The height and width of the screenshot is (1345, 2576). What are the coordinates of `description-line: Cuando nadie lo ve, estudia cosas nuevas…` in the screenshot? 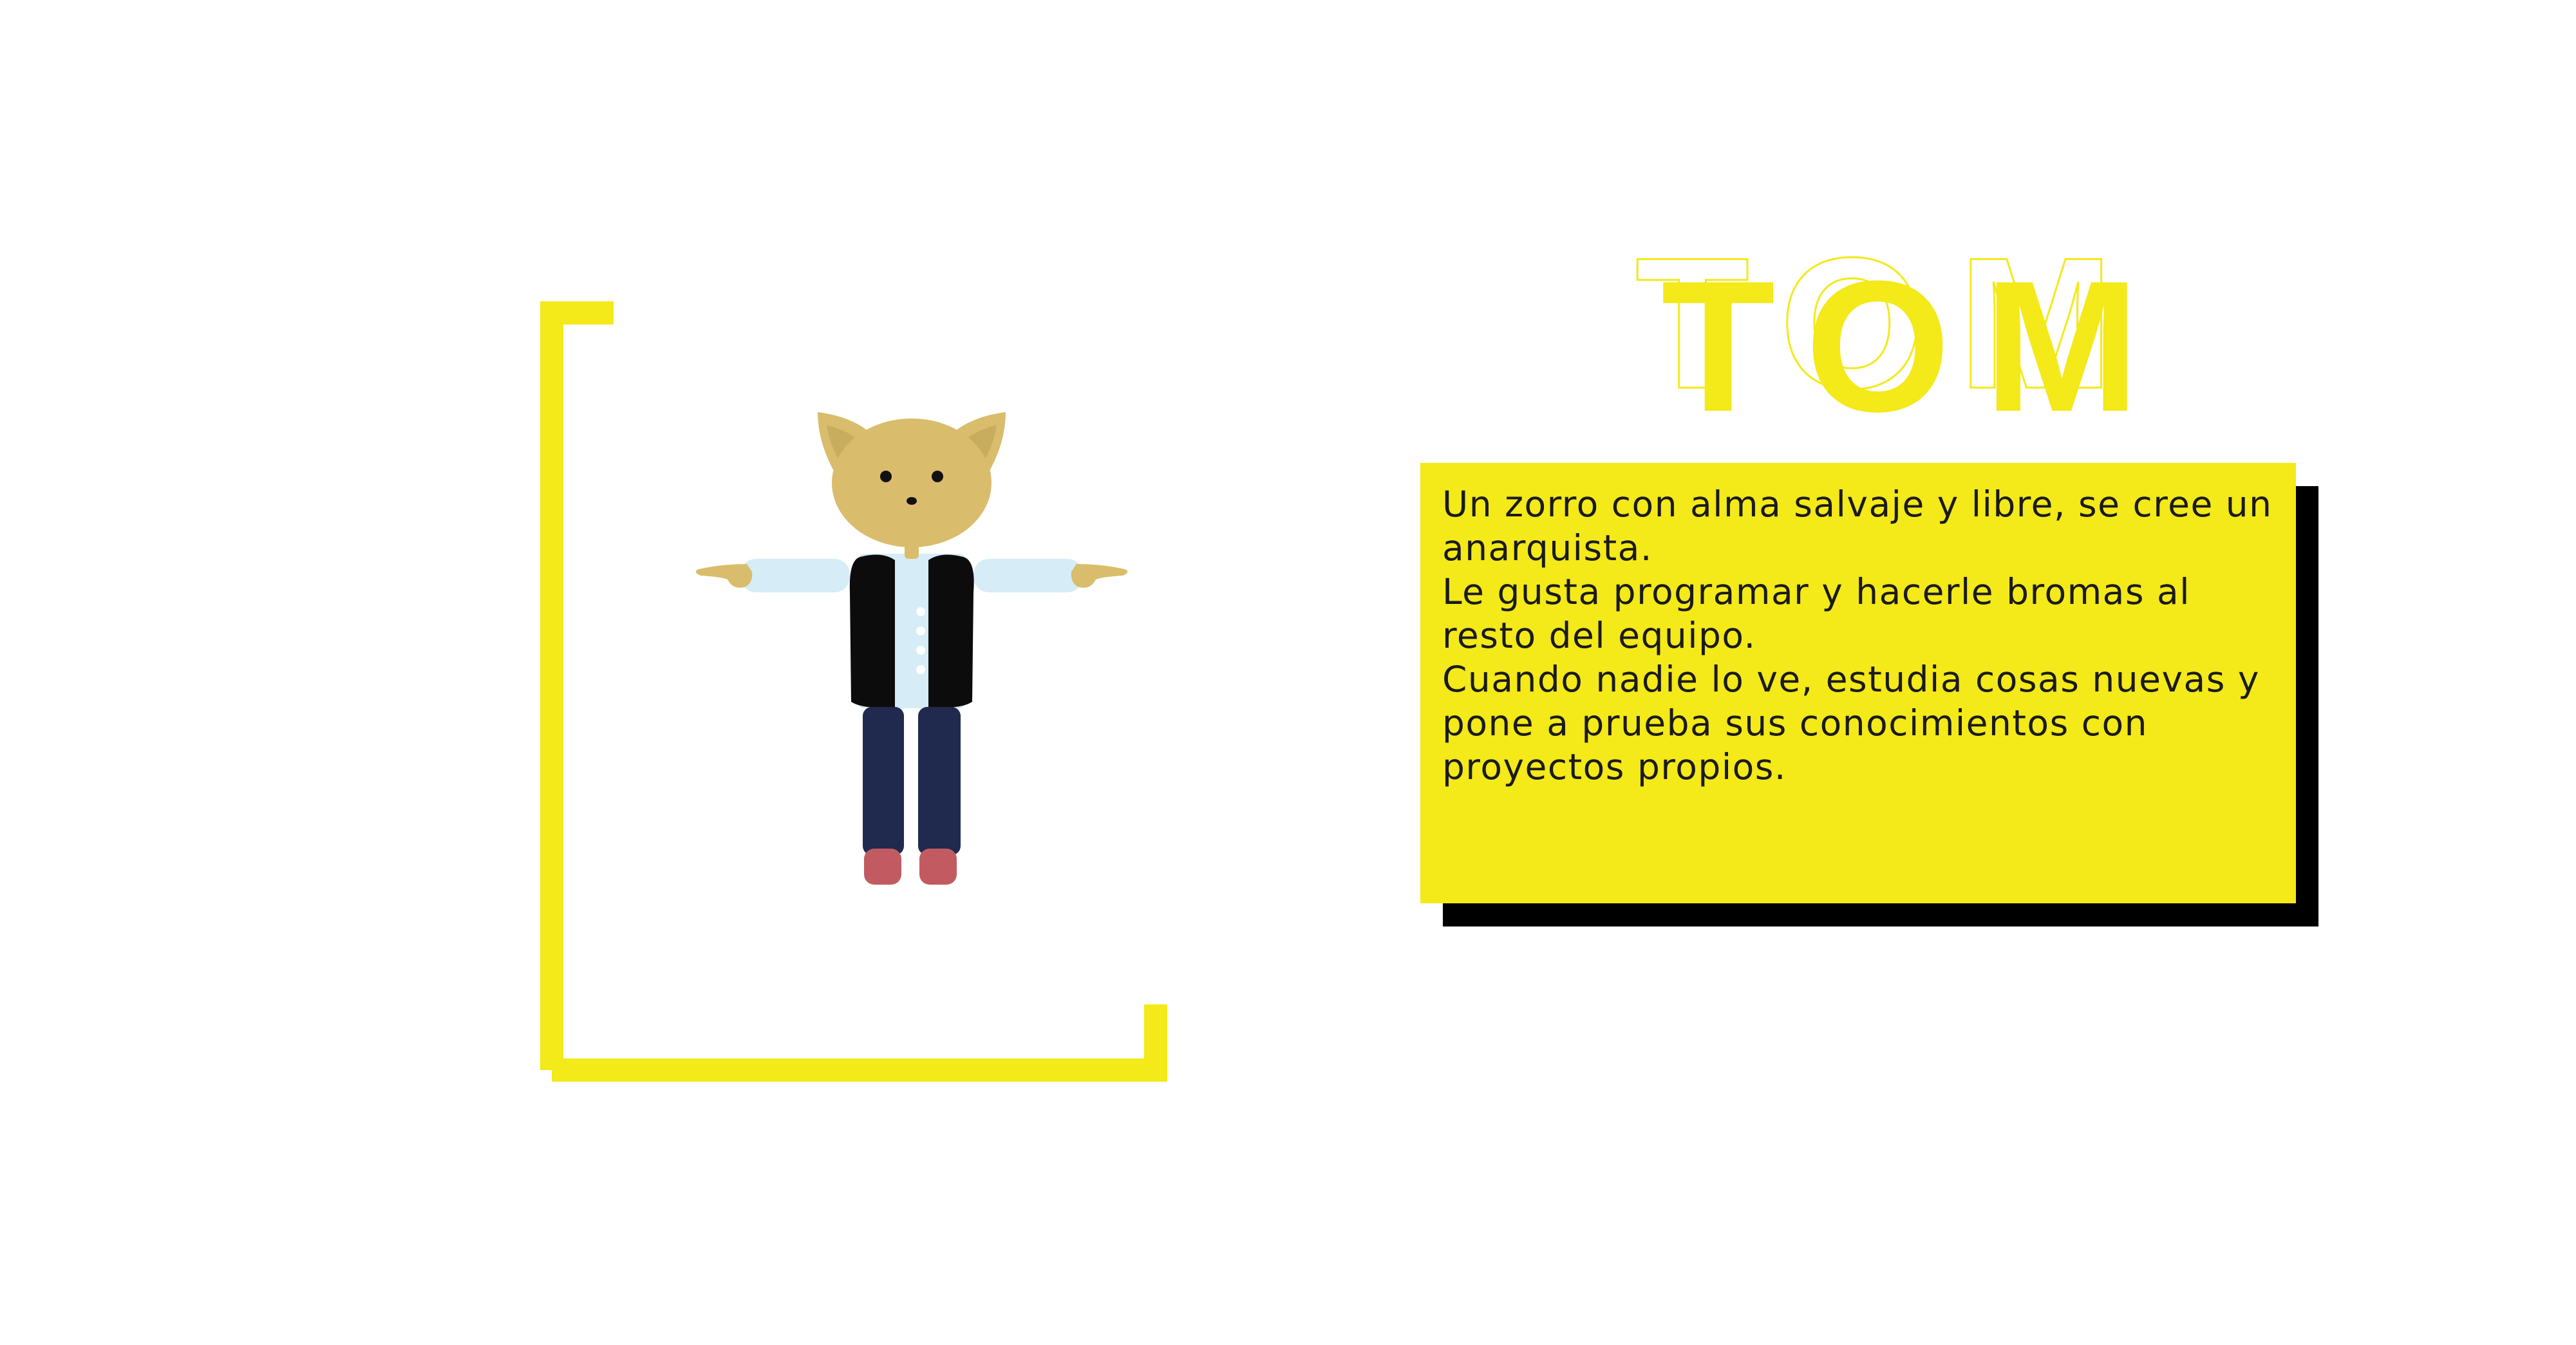 It's located at (1851, 723).